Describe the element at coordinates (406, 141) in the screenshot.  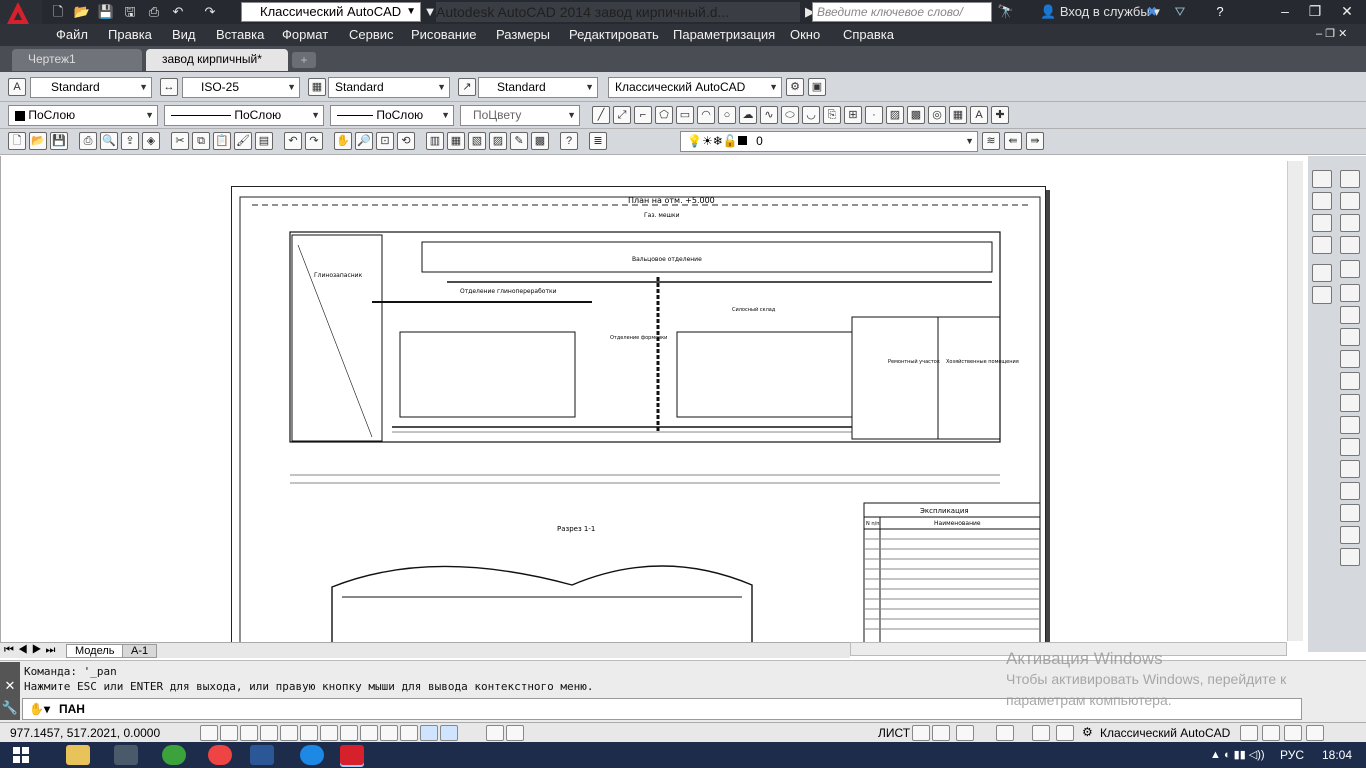
I see `zoom-previous-icon: ⟲` at that location.